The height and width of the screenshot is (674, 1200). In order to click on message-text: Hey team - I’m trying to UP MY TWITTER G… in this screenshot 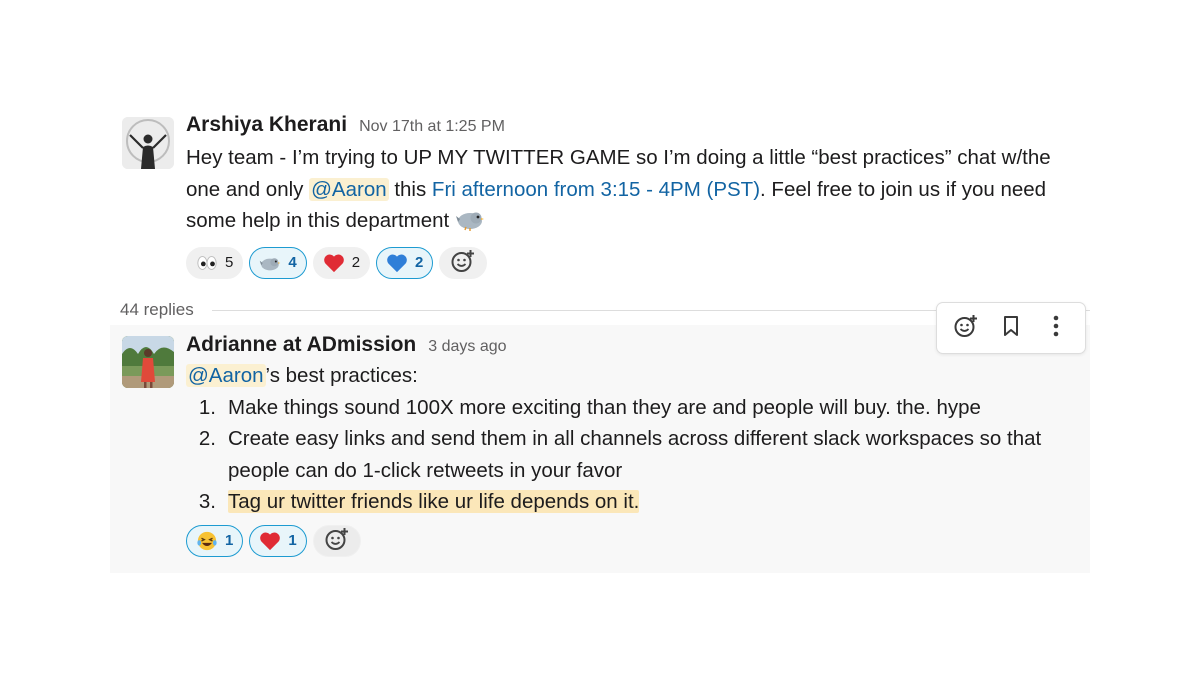, I will do `click(632, 191)`.